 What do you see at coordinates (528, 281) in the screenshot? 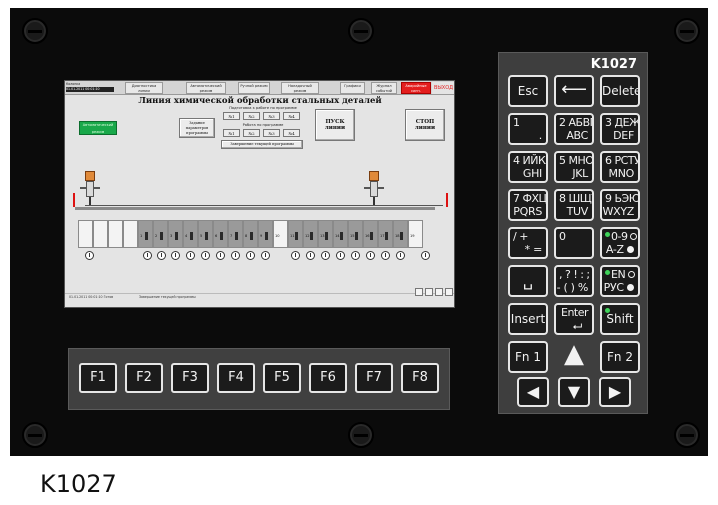
I see `space-key: ␣` at bounding box center [528, 281].